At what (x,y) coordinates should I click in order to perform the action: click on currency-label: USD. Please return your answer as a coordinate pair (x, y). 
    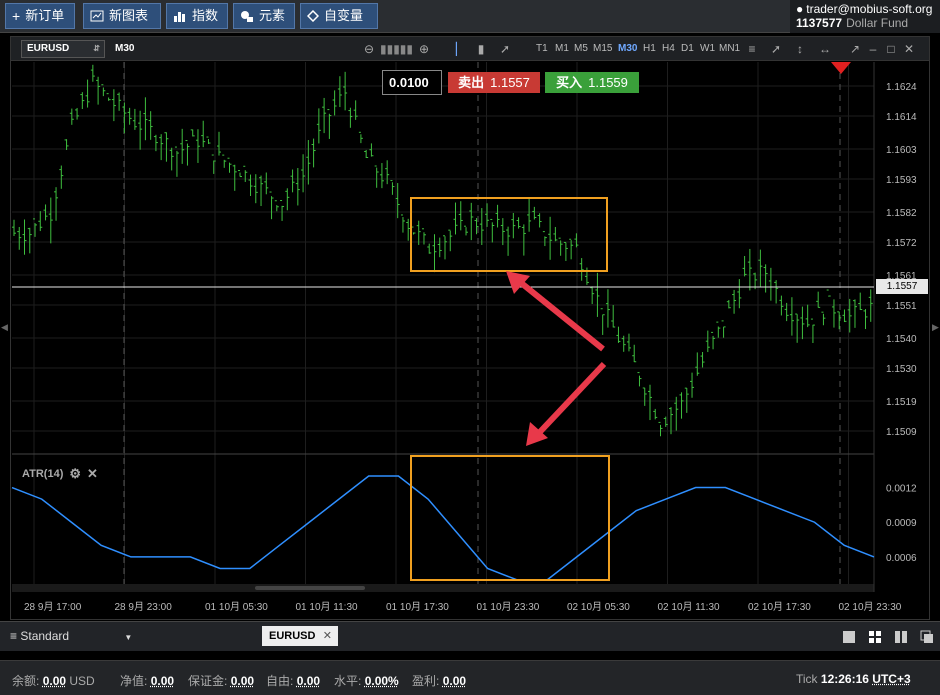
    Looking at the image, I should click on (82, 681).